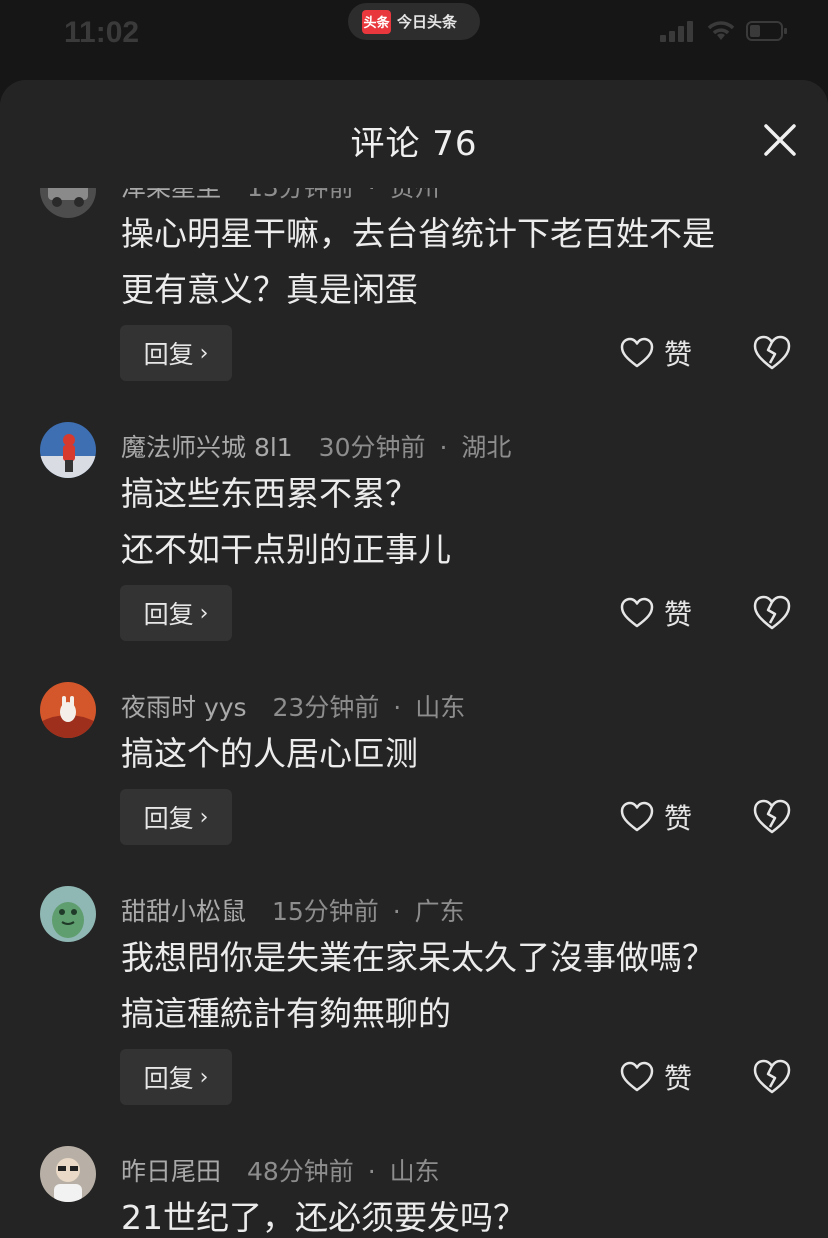  I want to click on username: 甜甜小松鼠, so click(183, 911).